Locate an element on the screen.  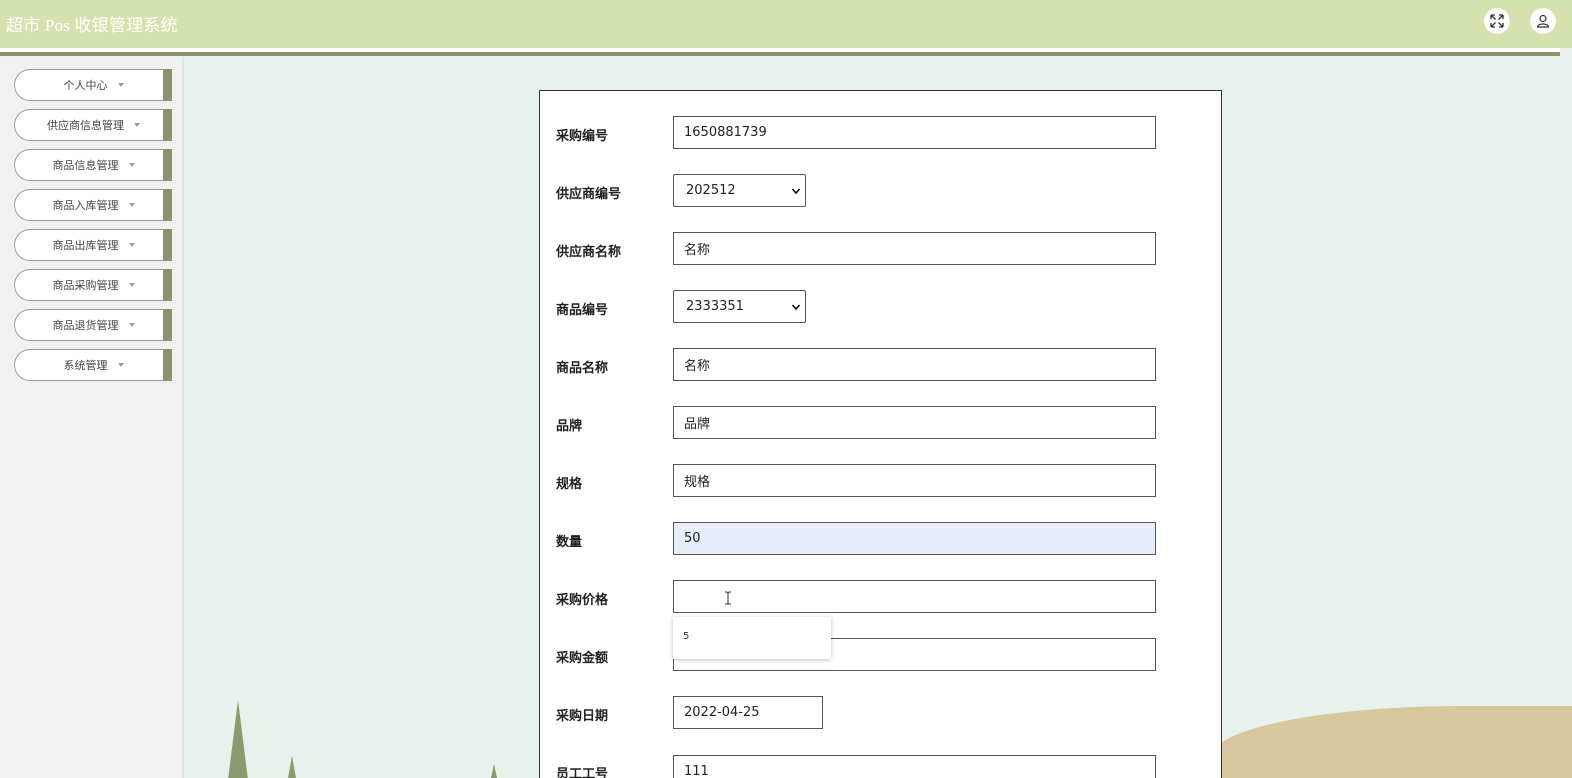
sidebar-item-product: 商品信息管理 is located at coordinates (93, 165).